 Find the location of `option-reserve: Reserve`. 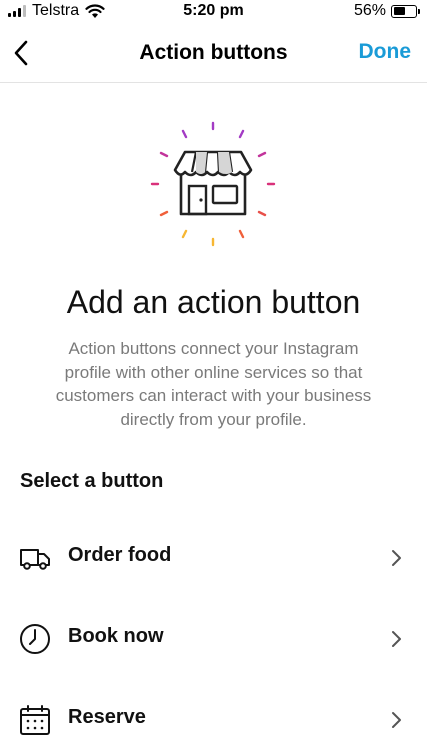

option-reserve: Reserve is located at coordinates (213, 719).